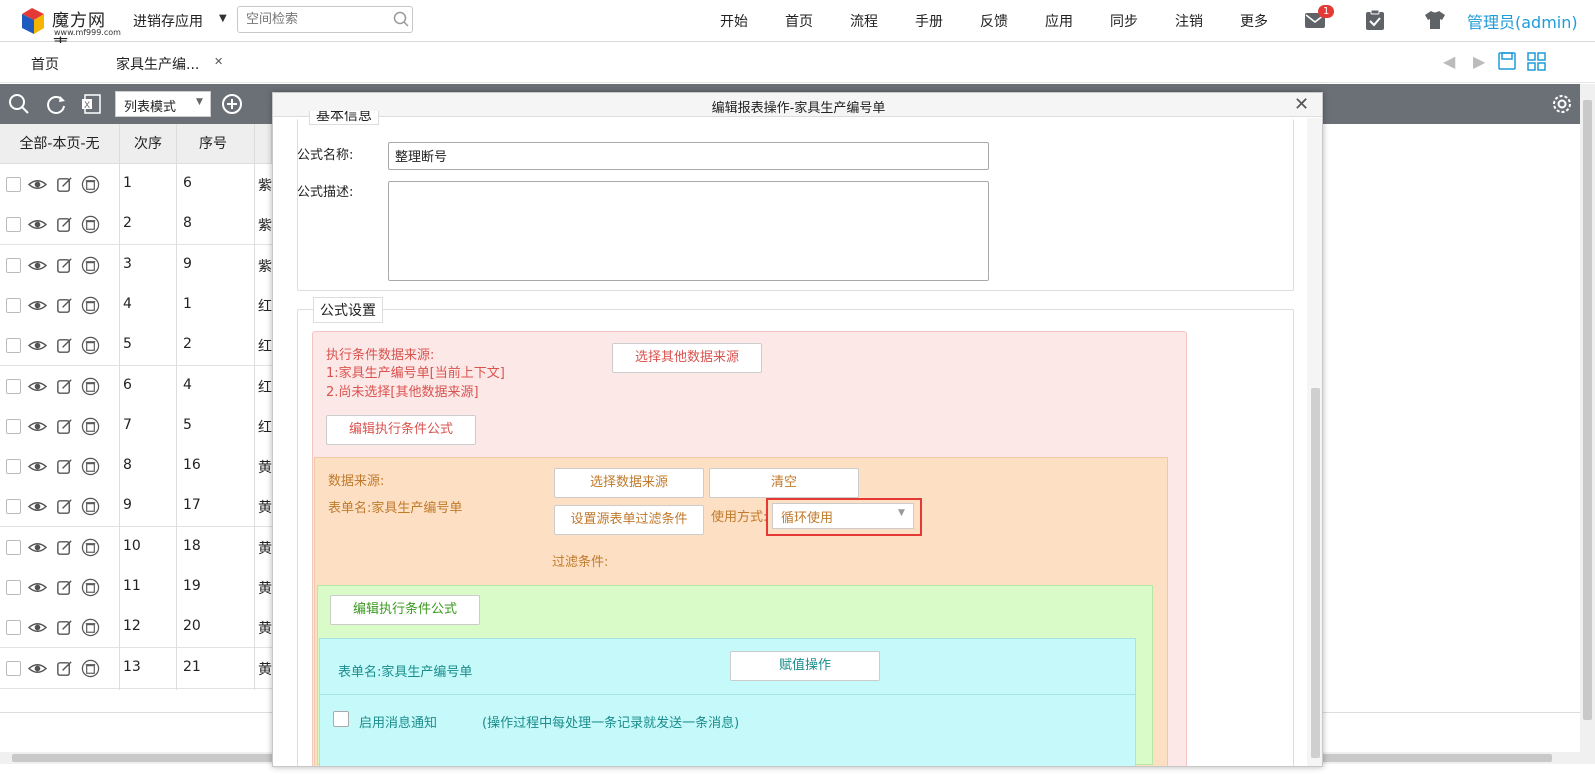  What do you see at coordinates (629, 520) in the screenshot?
I see `set-filter-button: 设置源表单过滤条件` at bounding box center [629, 520].